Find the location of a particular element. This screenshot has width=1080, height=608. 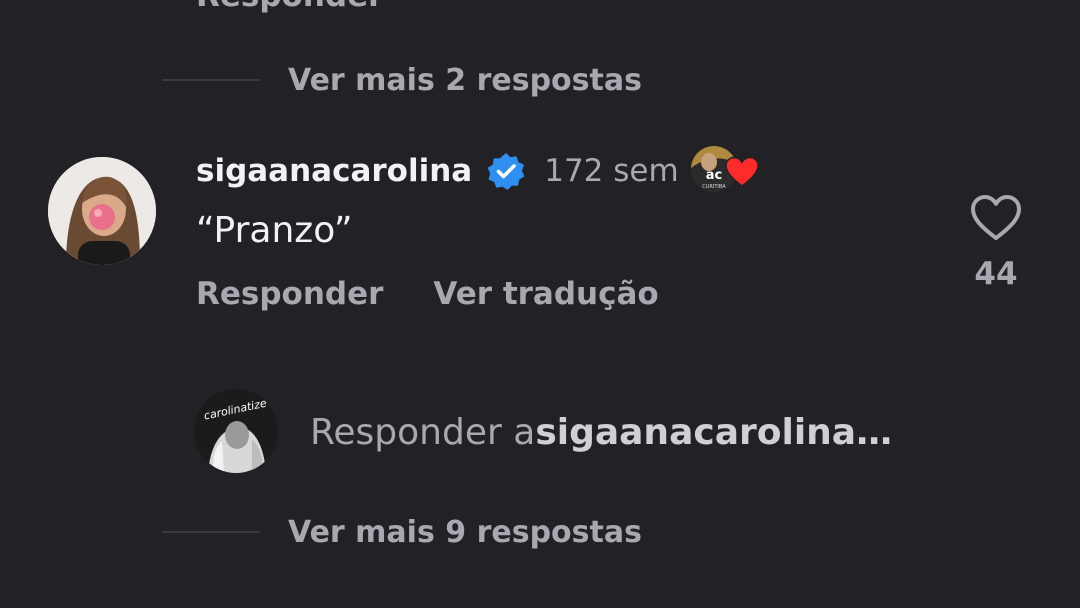

reply-button: Responder is located at coordinates (289, 294).